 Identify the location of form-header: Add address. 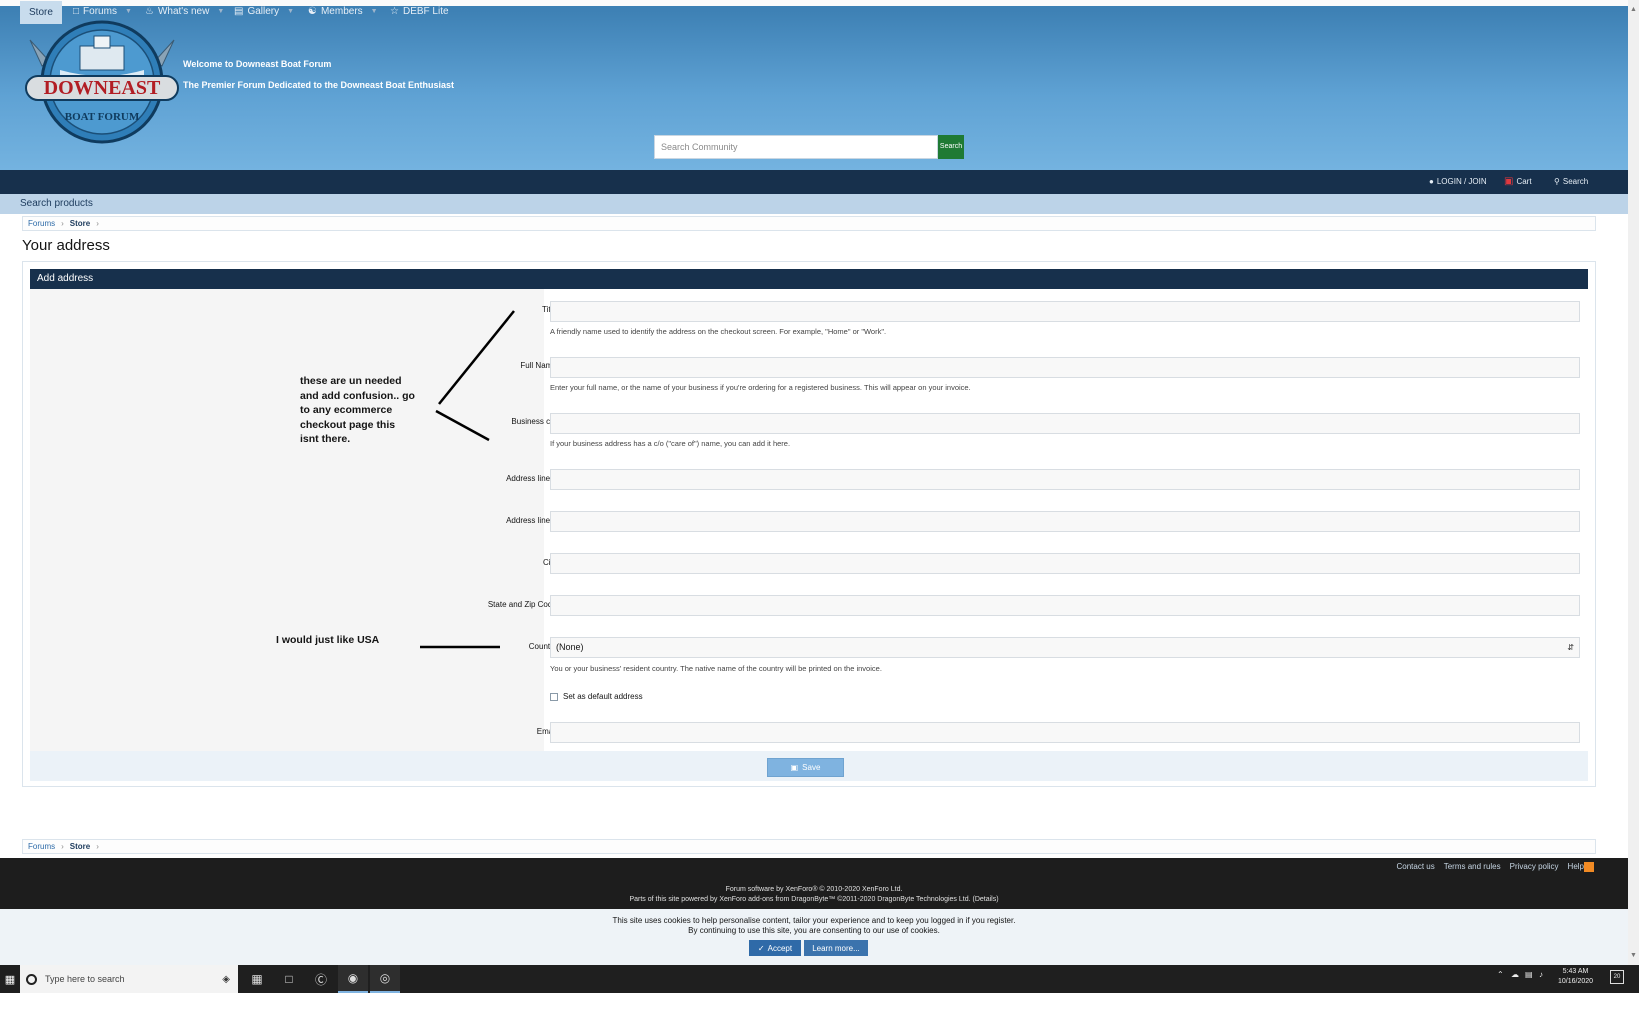
(809, 279).